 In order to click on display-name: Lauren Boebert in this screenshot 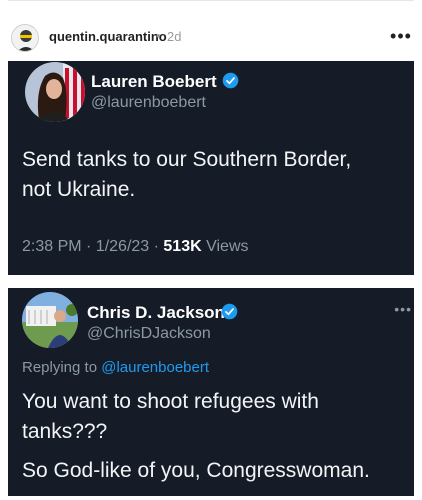, I will do `click(154, 81)`.